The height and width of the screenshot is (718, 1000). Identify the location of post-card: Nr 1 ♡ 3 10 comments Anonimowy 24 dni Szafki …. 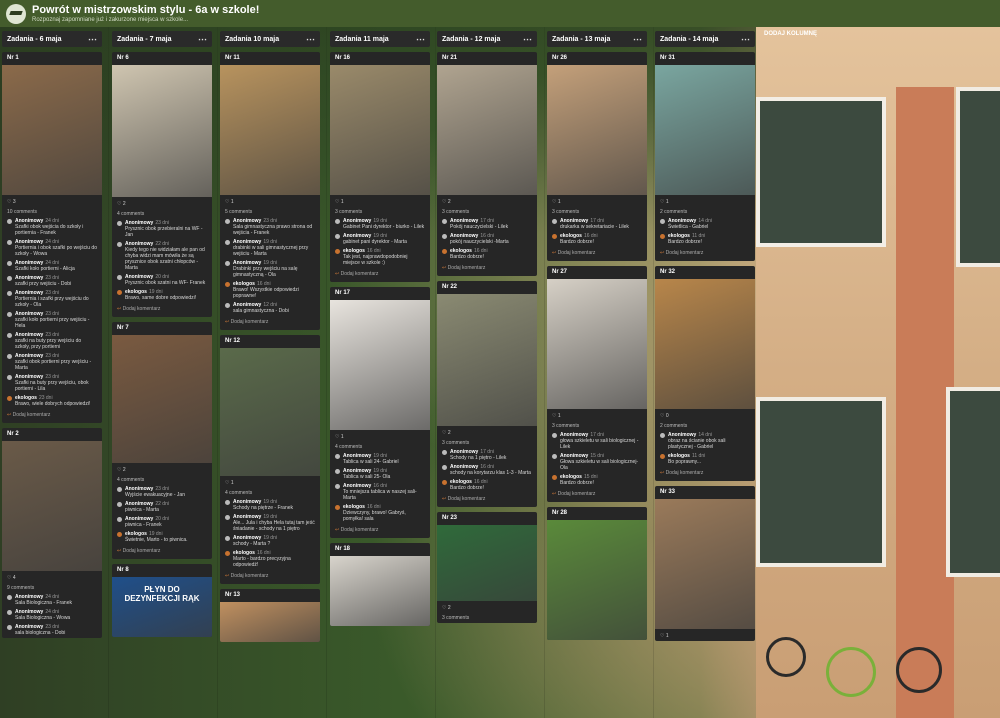
(52, 237).